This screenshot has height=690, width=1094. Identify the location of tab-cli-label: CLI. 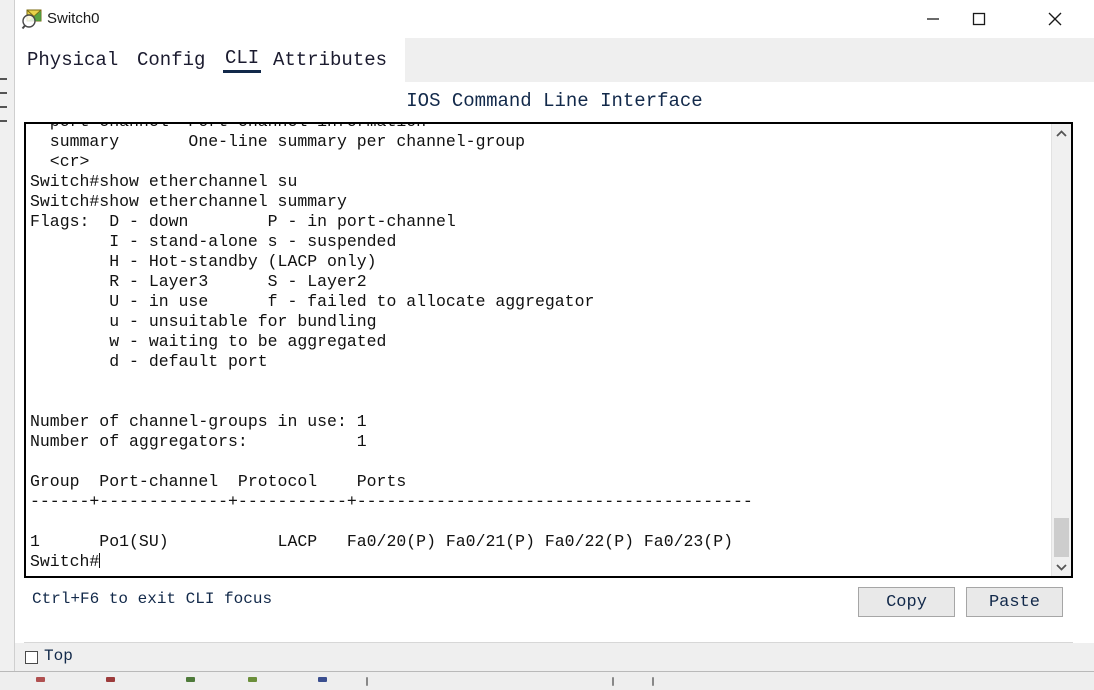
(242, 60).